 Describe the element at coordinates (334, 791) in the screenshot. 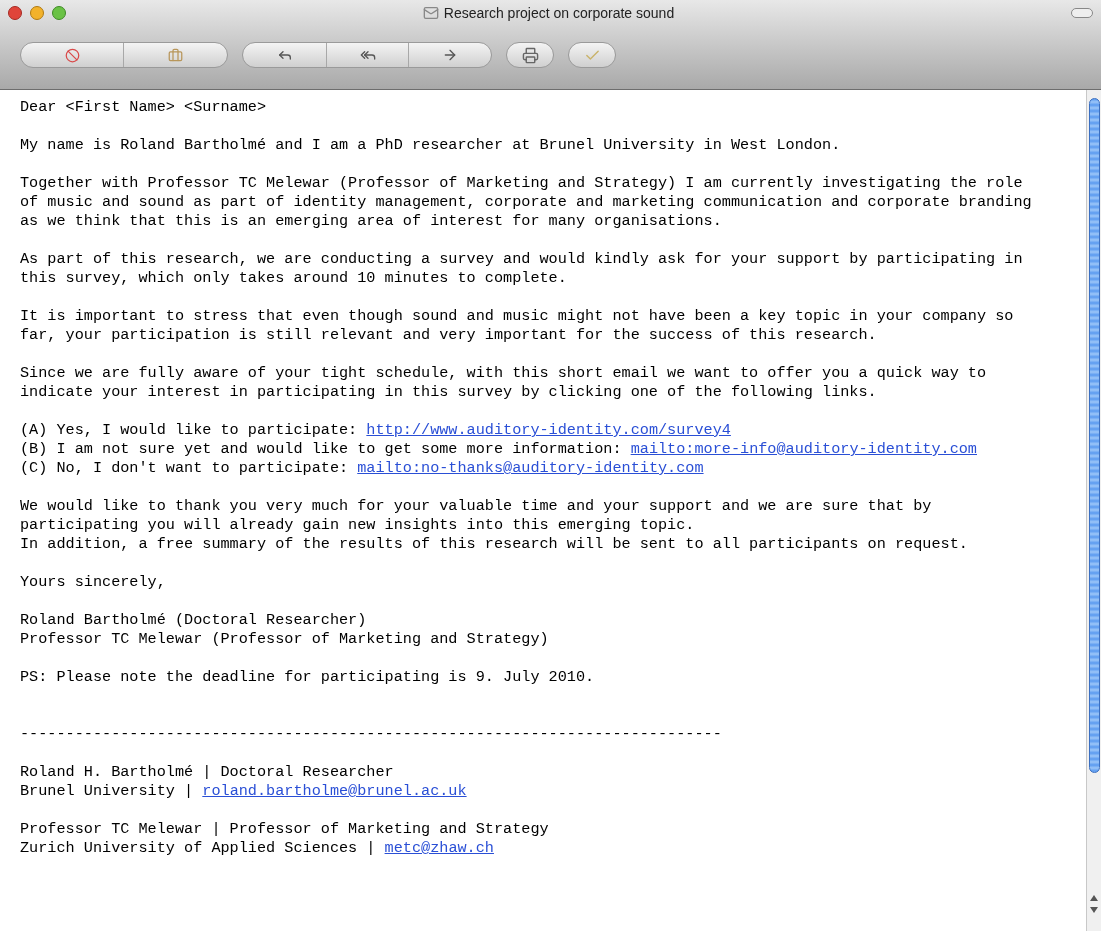

I see `signature-email-link: roland.bartholme@brunel.ac.uk` at that location.